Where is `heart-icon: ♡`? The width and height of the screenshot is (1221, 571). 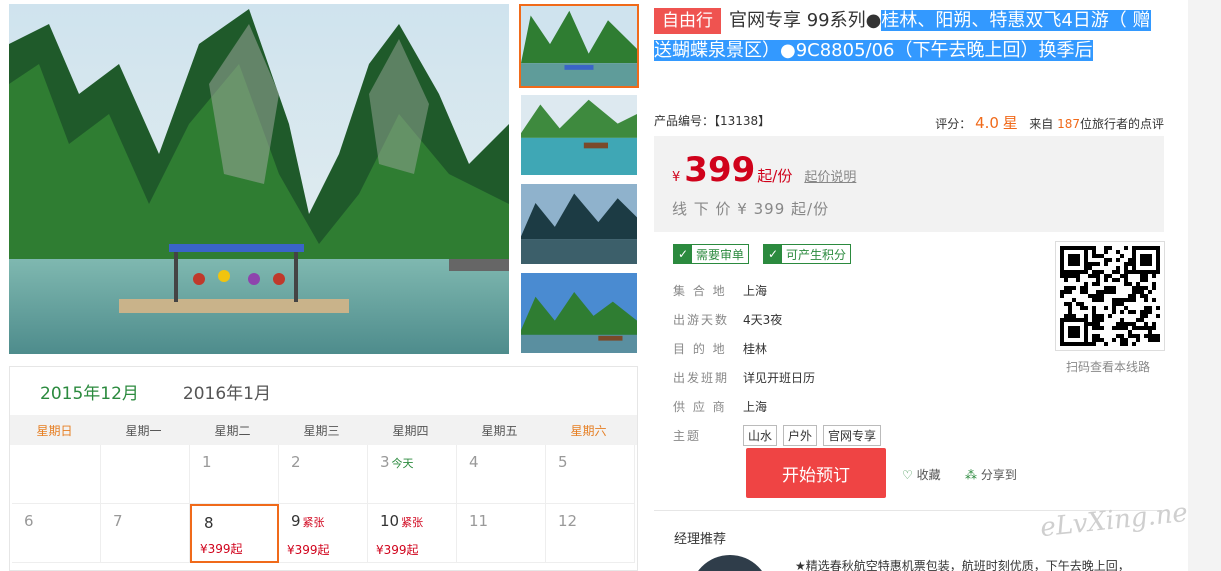 heart-icon: ♡ is located at coordinates (907, 475).